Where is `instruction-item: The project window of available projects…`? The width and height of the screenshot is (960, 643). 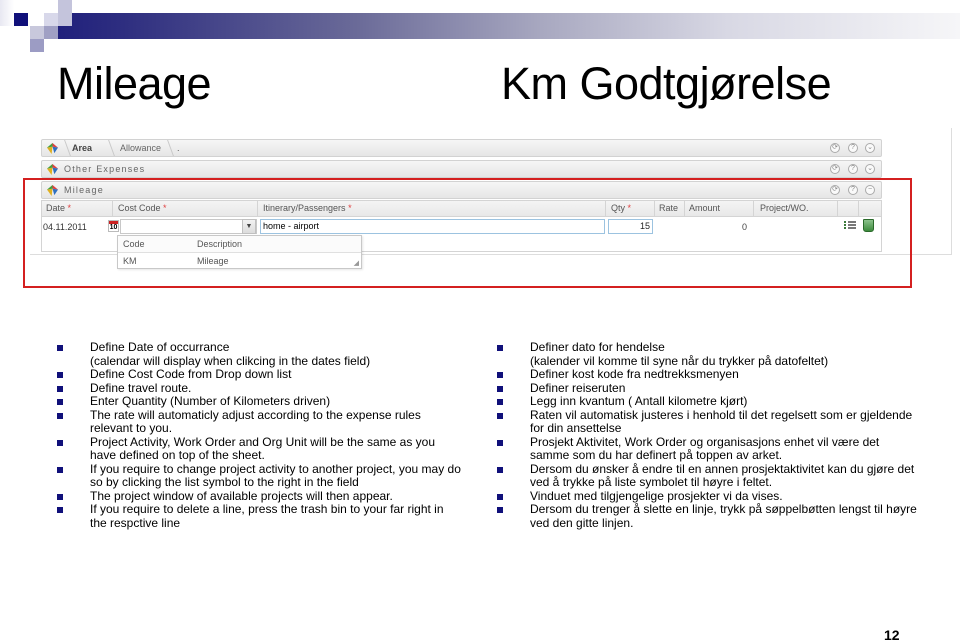
instruction-item: The project window of available projects… is located at coordinates (259, 496).